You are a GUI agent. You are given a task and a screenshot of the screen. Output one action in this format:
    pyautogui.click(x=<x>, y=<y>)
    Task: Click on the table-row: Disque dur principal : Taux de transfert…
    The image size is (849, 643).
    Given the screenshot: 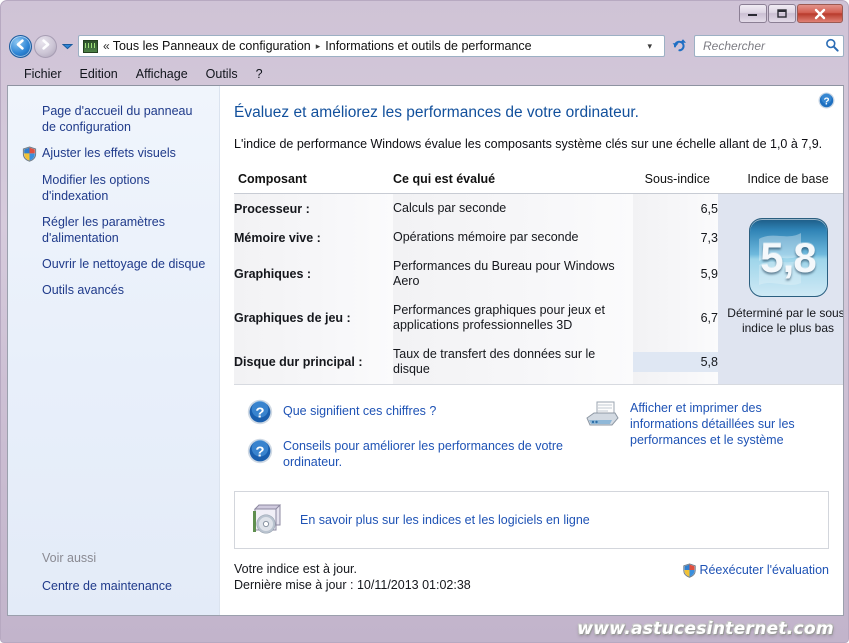 What is the action you would take?
    pyautogui.click(x=478, y=362)
    